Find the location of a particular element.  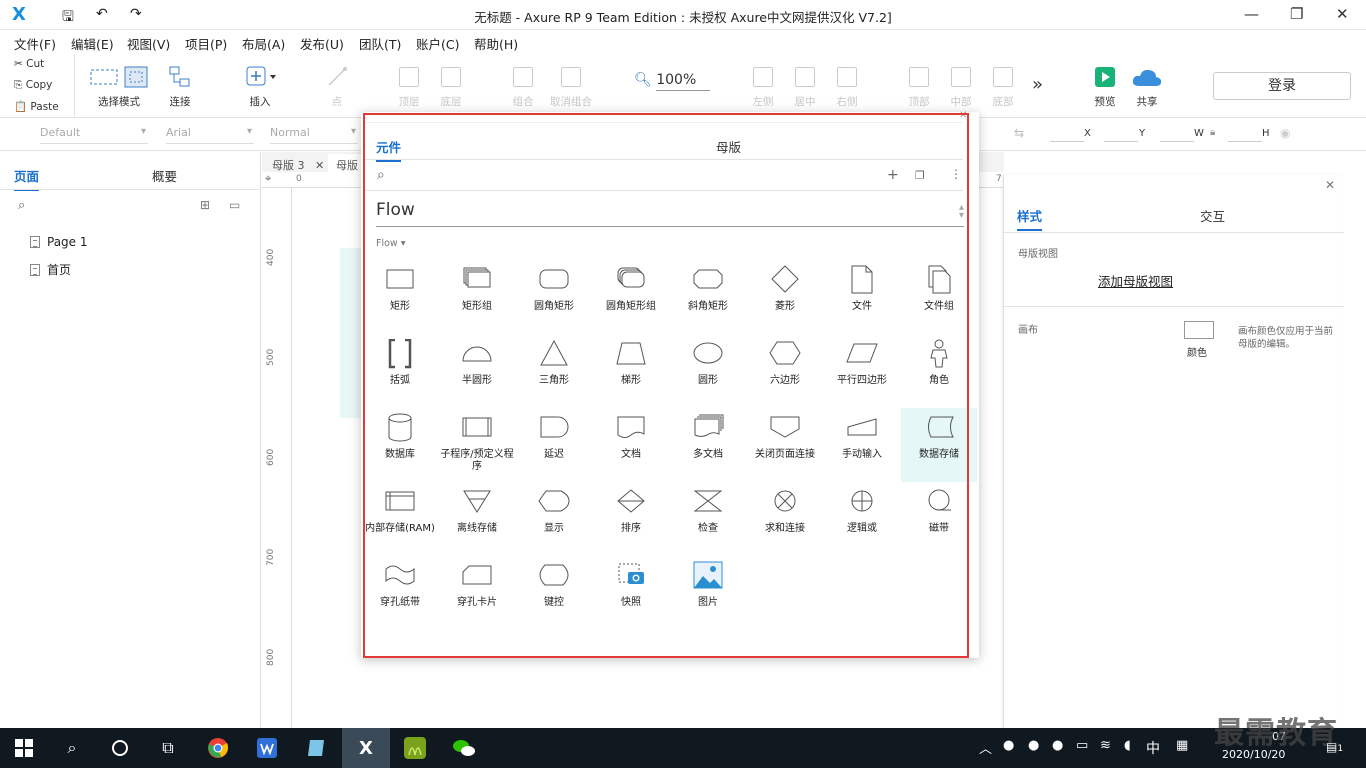

shape-rectangle-group: 矩形组 is located at coordinates (477, 289).